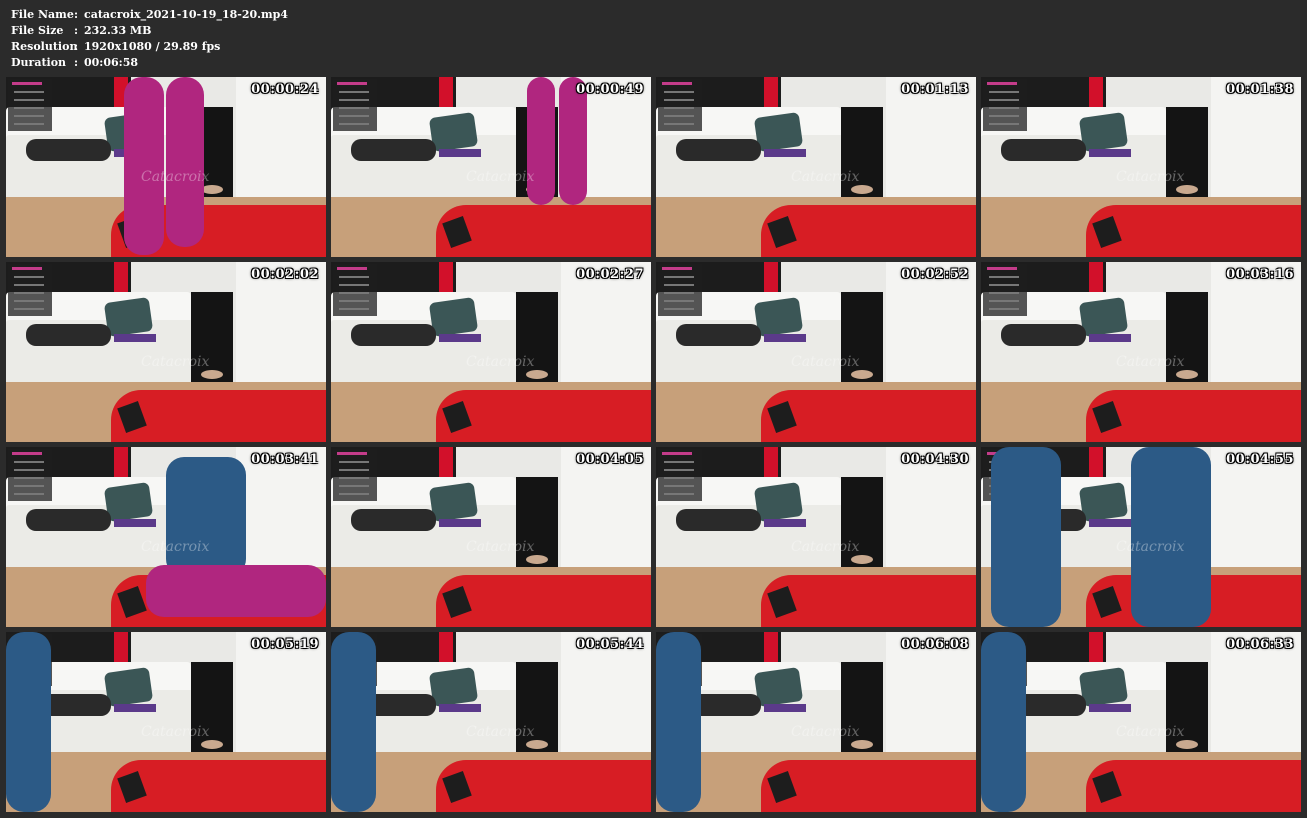 This screenshot has height=818, width=1307. I want to click on thumbnail-timestamp: 00:02:02, so click(285, 274).